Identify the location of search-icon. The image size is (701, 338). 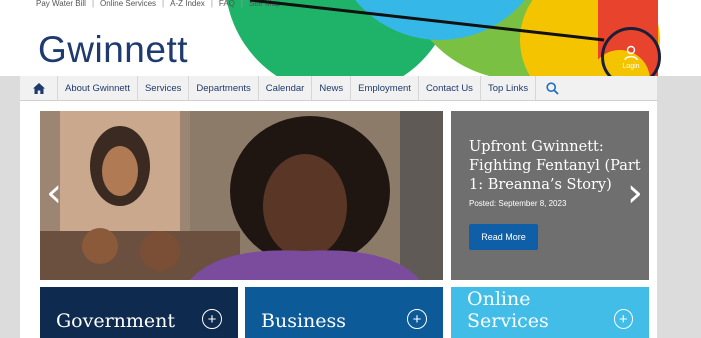
(552, 88).